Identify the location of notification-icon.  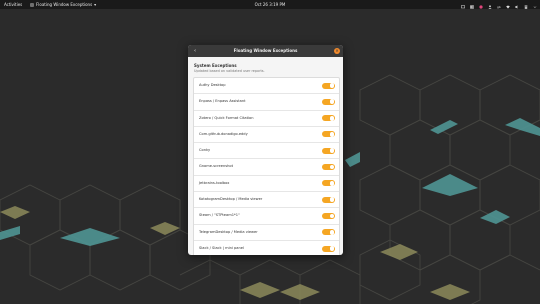
(481, 6).